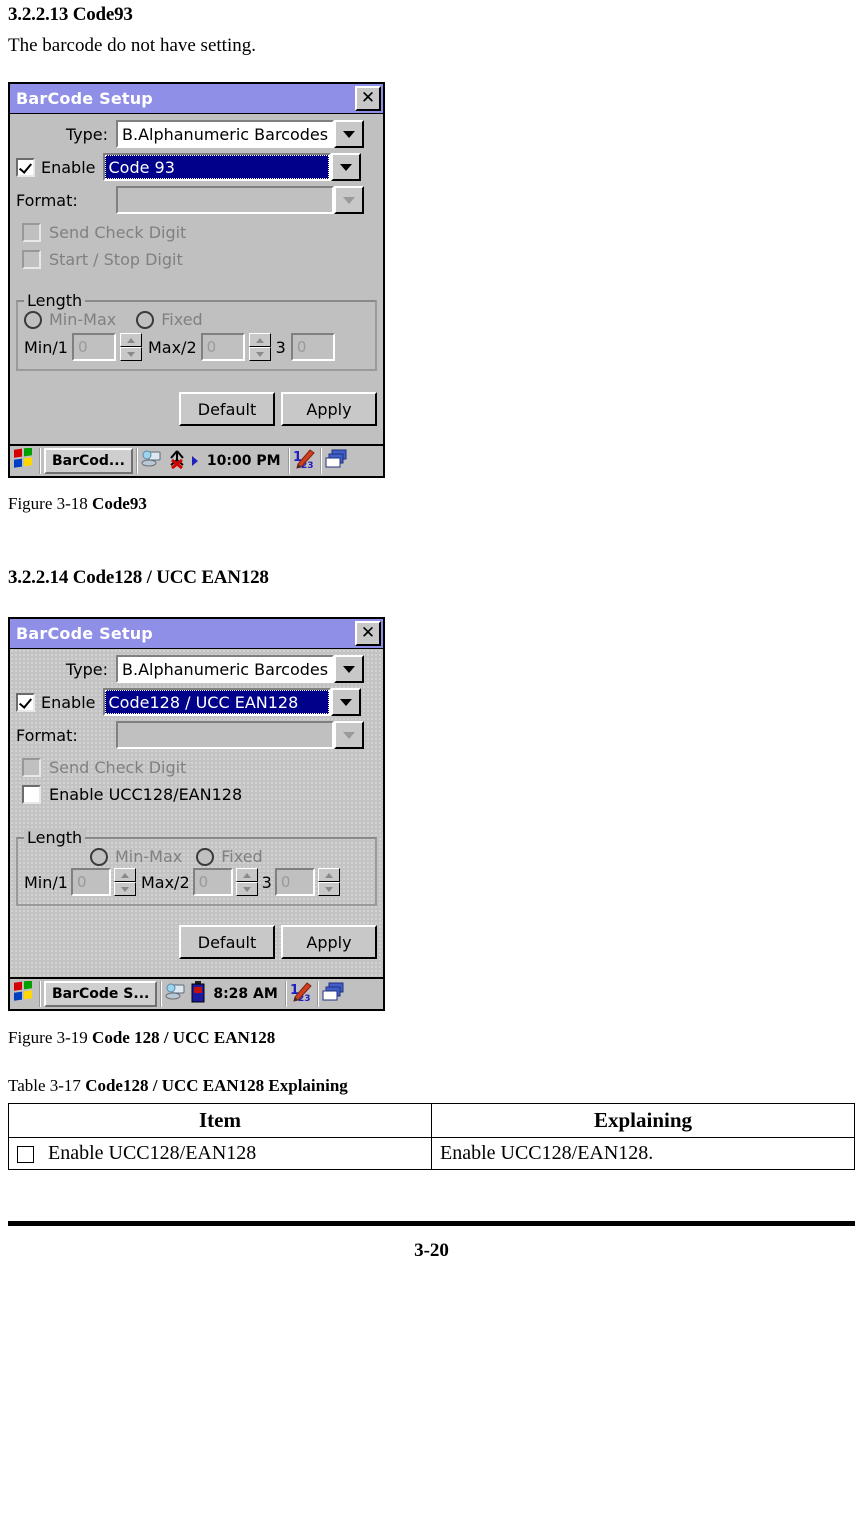 The width and height of the screenshot is (863, 1523). What do you see at coordinates (31, 767) in the screenshot?
I see `send-check-digit-checkbox` at bounding box center [31, 767].